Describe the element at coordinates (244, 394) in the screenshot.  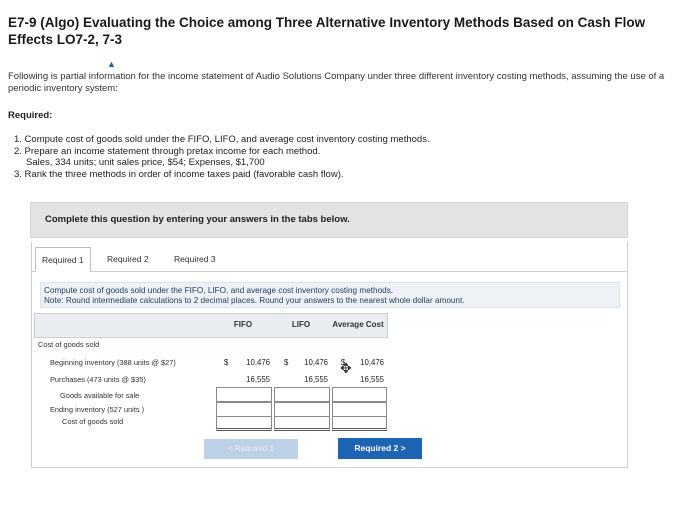
I see `fifo-goods-available-input` at that location.